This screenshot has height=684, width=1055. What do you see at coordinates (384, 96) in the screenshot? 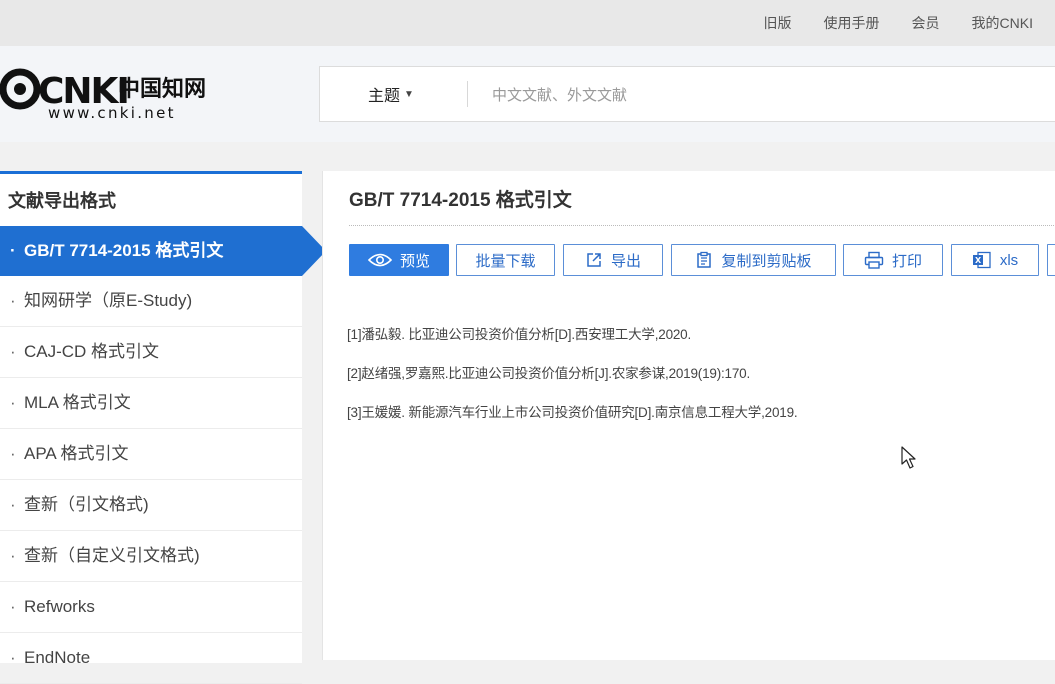
I see `search-field-label: 主题` at bounding box center [384, 96].